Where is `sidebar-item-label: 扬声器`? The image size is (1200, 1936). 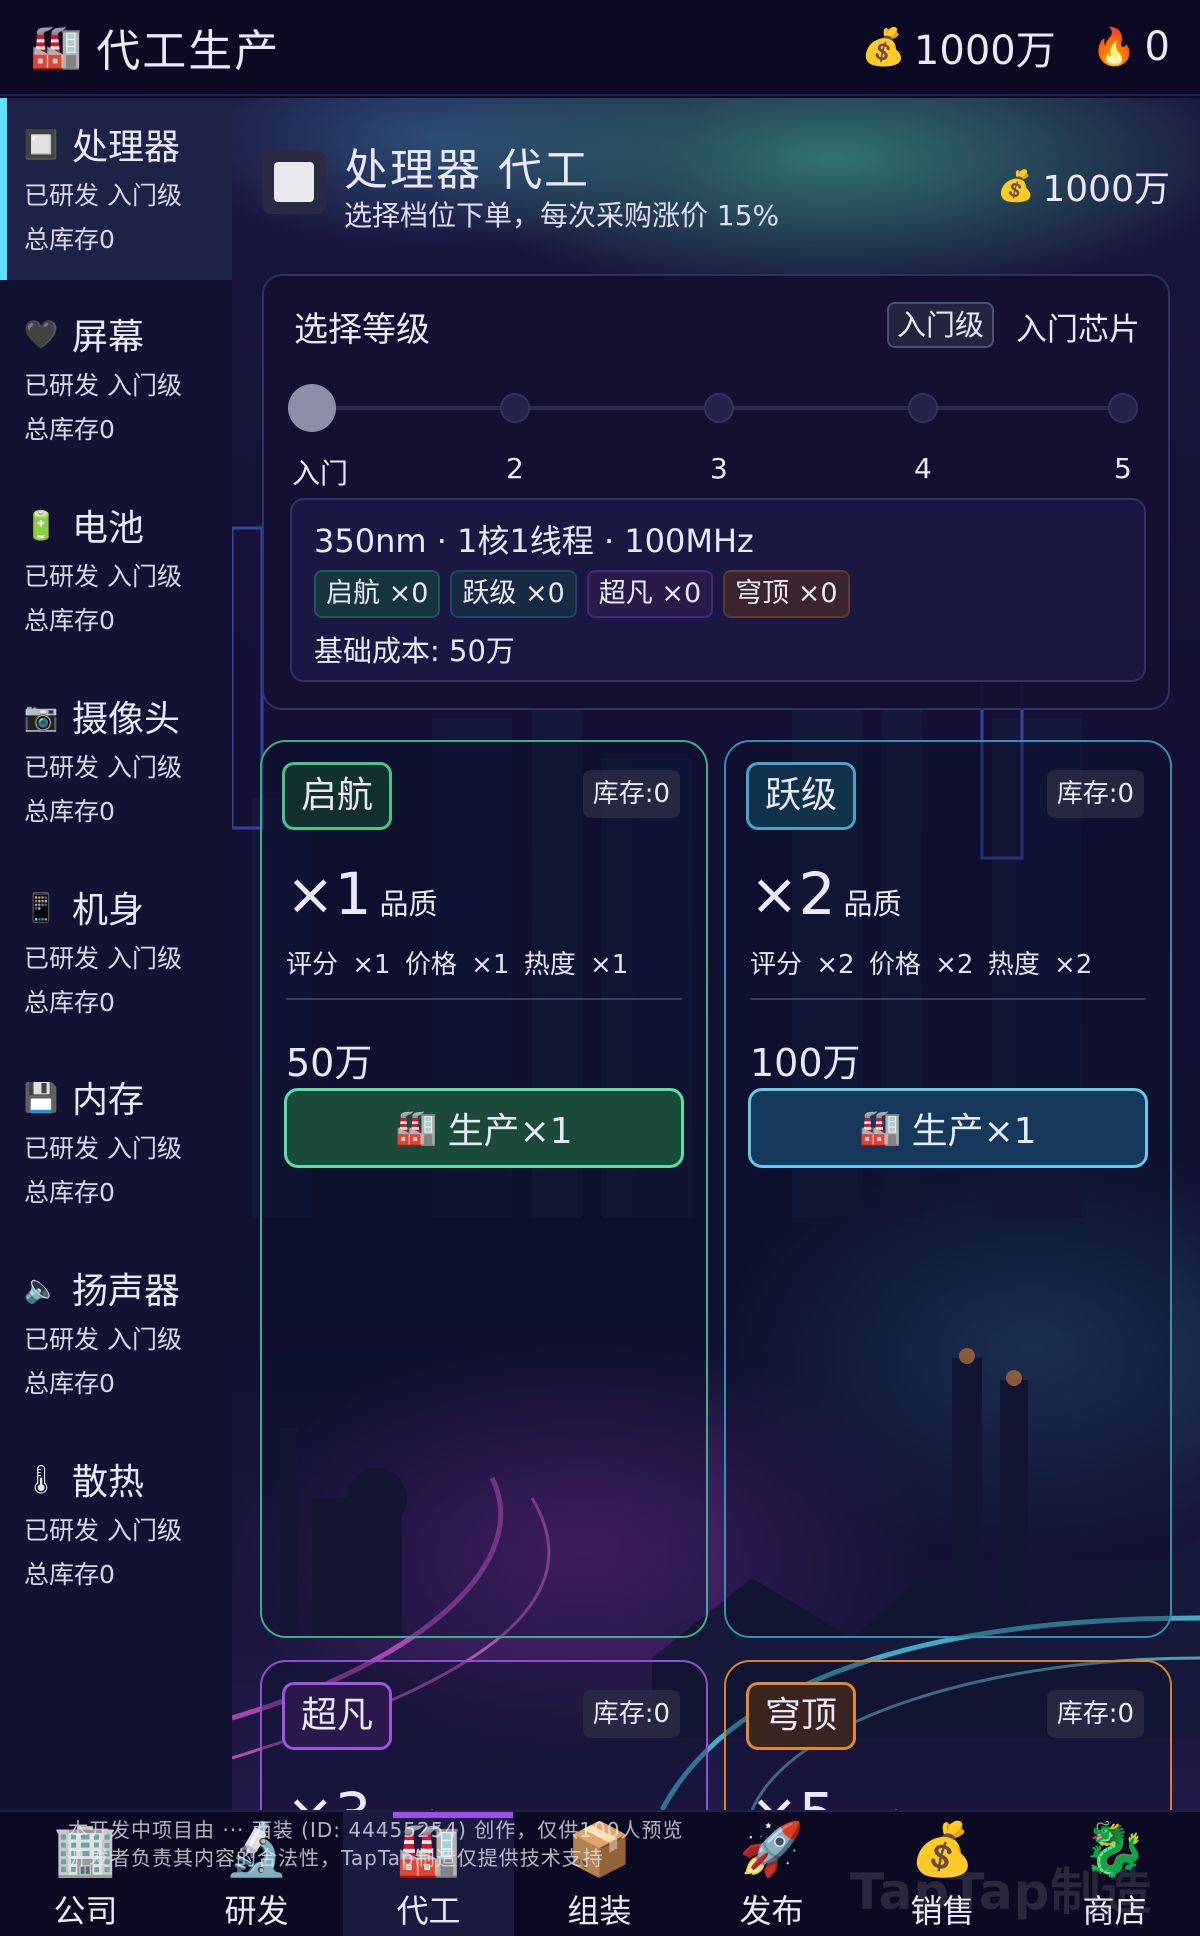 sidebar-item-label: 扬声器 is located at coordinates (126, 1291).